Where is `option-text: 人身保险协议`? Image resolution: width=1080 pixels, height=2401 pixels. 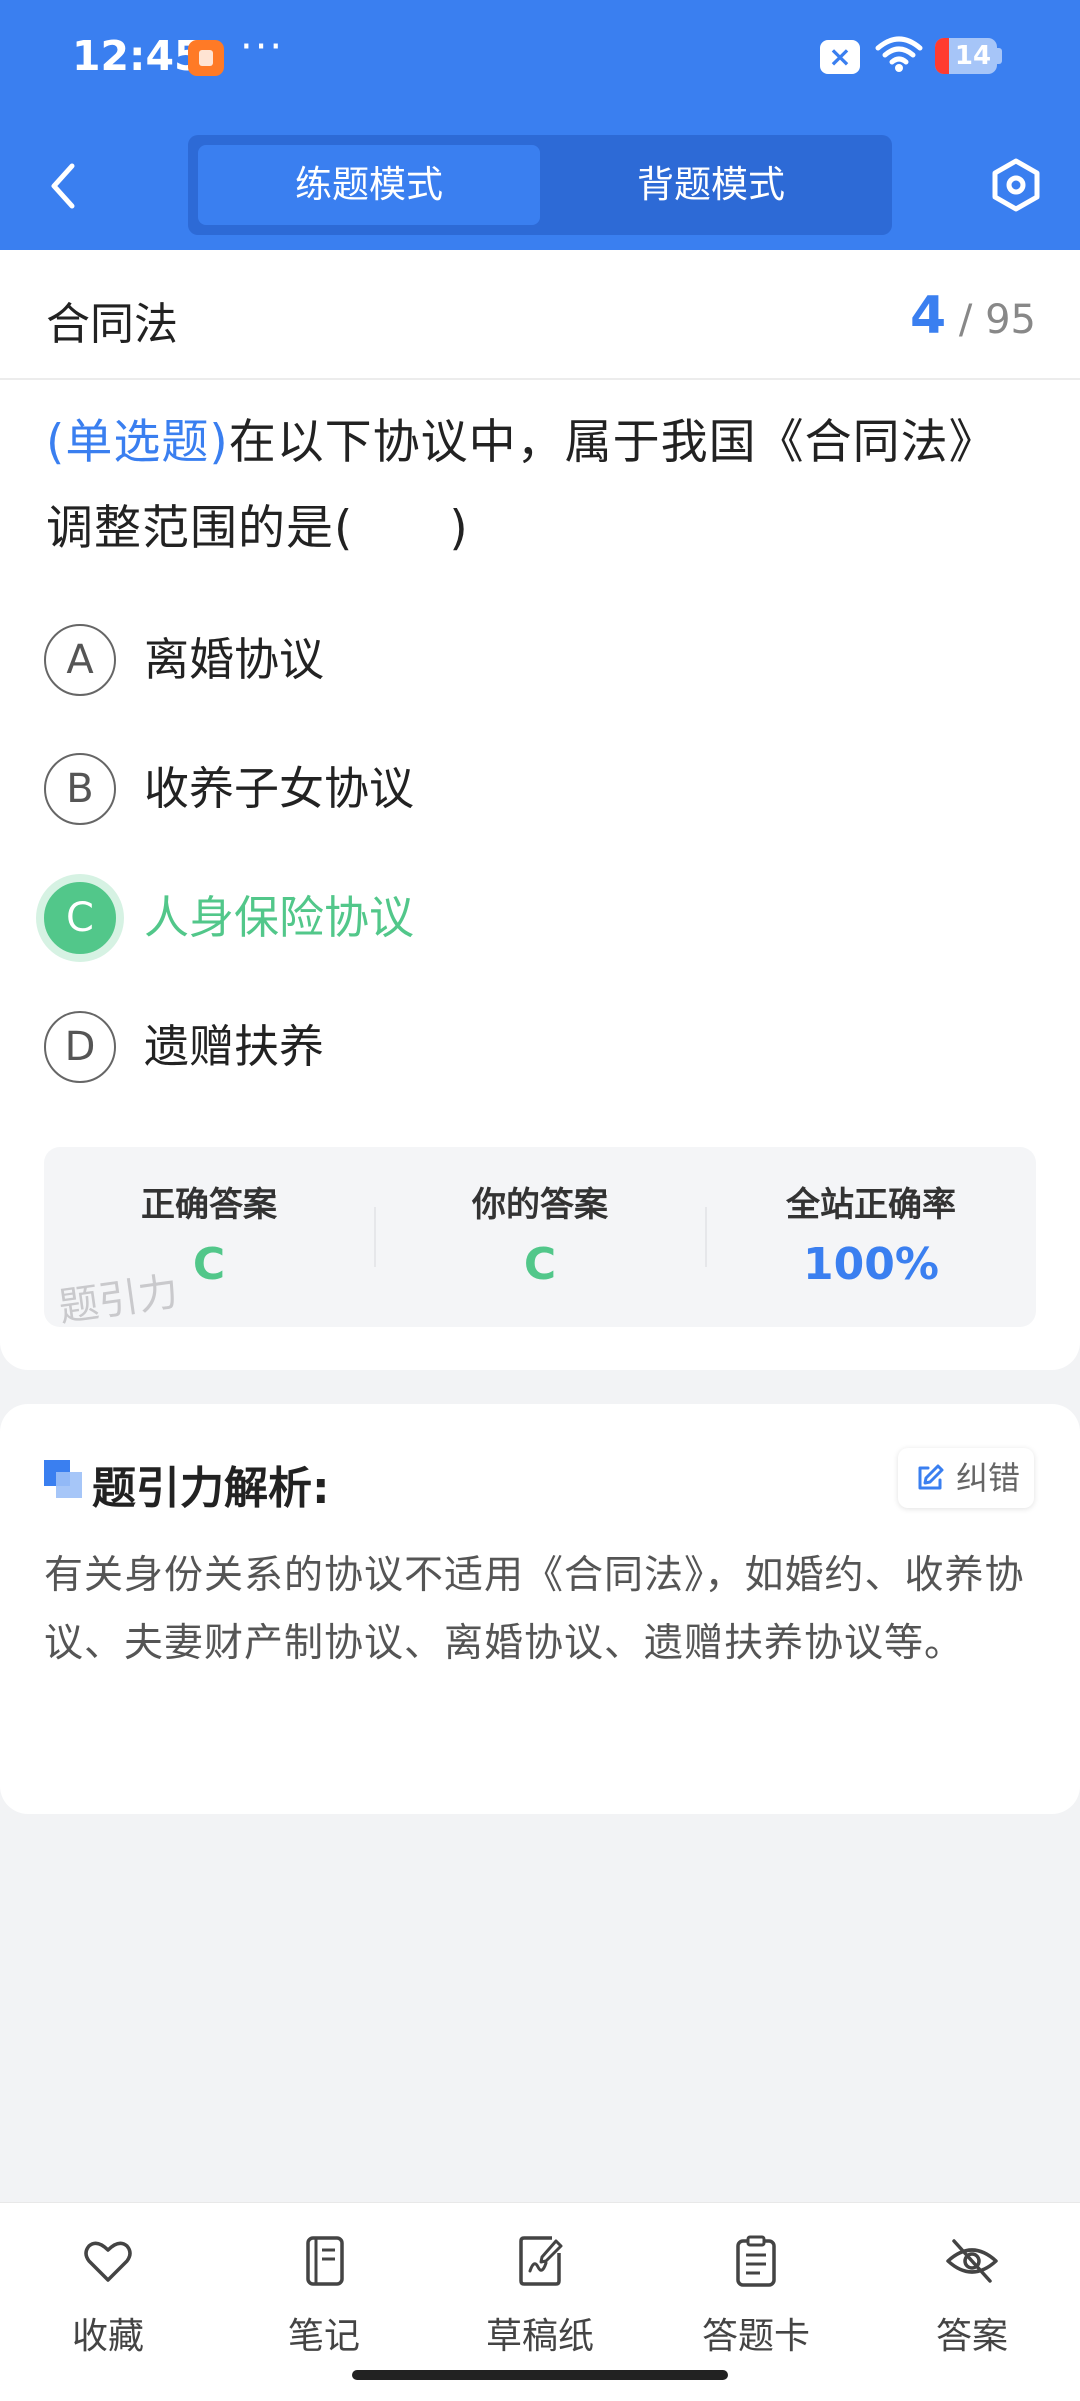
option-text: 人身保险协议 is located at coordinates (279, 917).